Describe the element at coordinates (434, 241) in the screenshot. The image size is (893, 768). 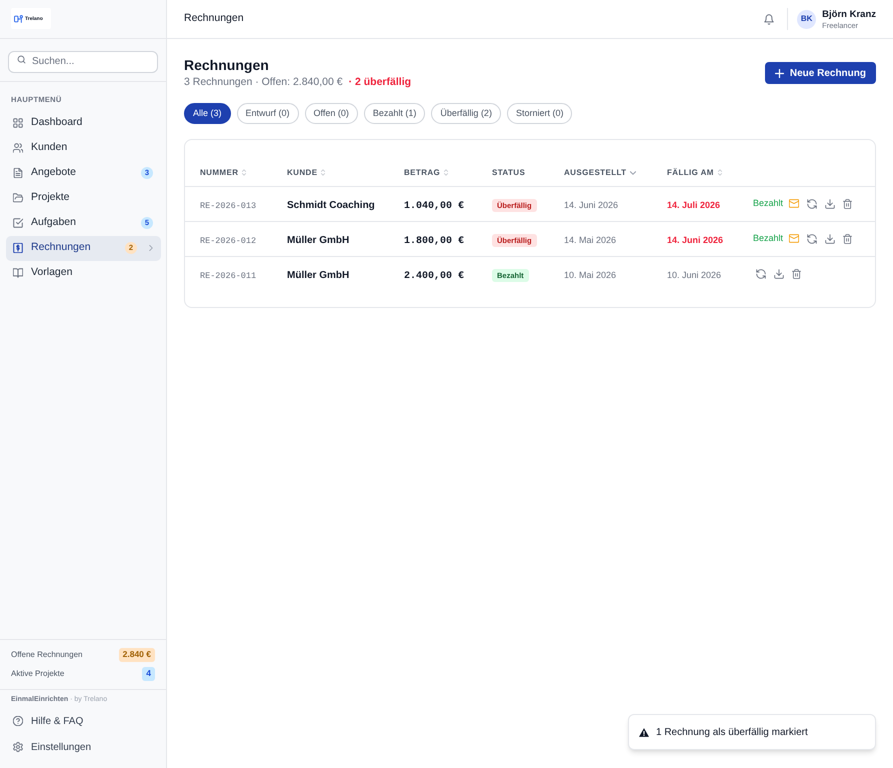
I see `amount: 1.800,00 €` at that location.